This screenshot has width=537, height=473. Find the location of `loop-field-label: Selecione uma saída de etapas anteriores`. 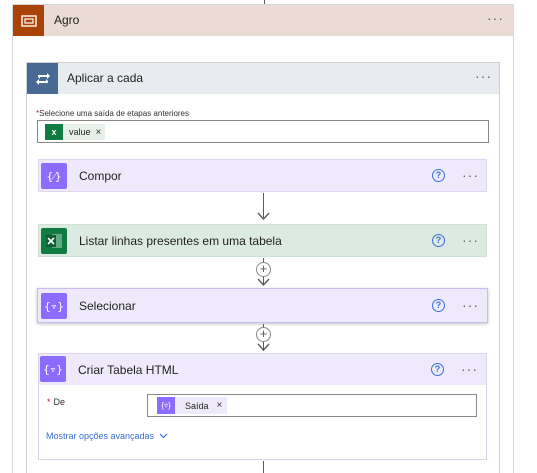

loop-field-label: Selecione uma saída de etapas anteriores is located at coordinates (114, 113).